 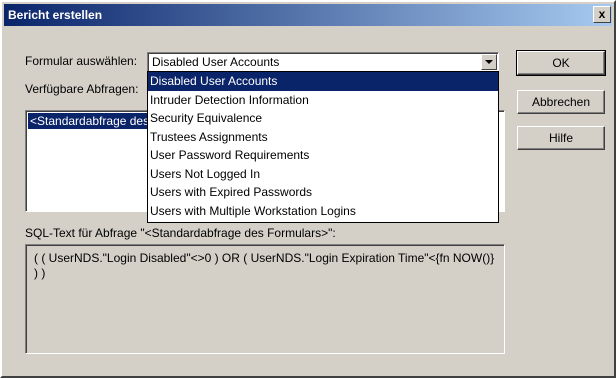 What do you see at coordinates (602, 14) in the screenshot?
I see `close-icon: x` at bounding box center [602, 14].